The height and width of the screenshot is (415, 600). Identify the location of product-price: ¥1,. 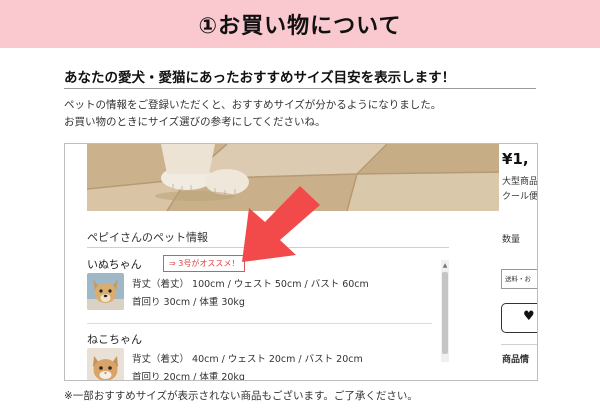
(515, 159).